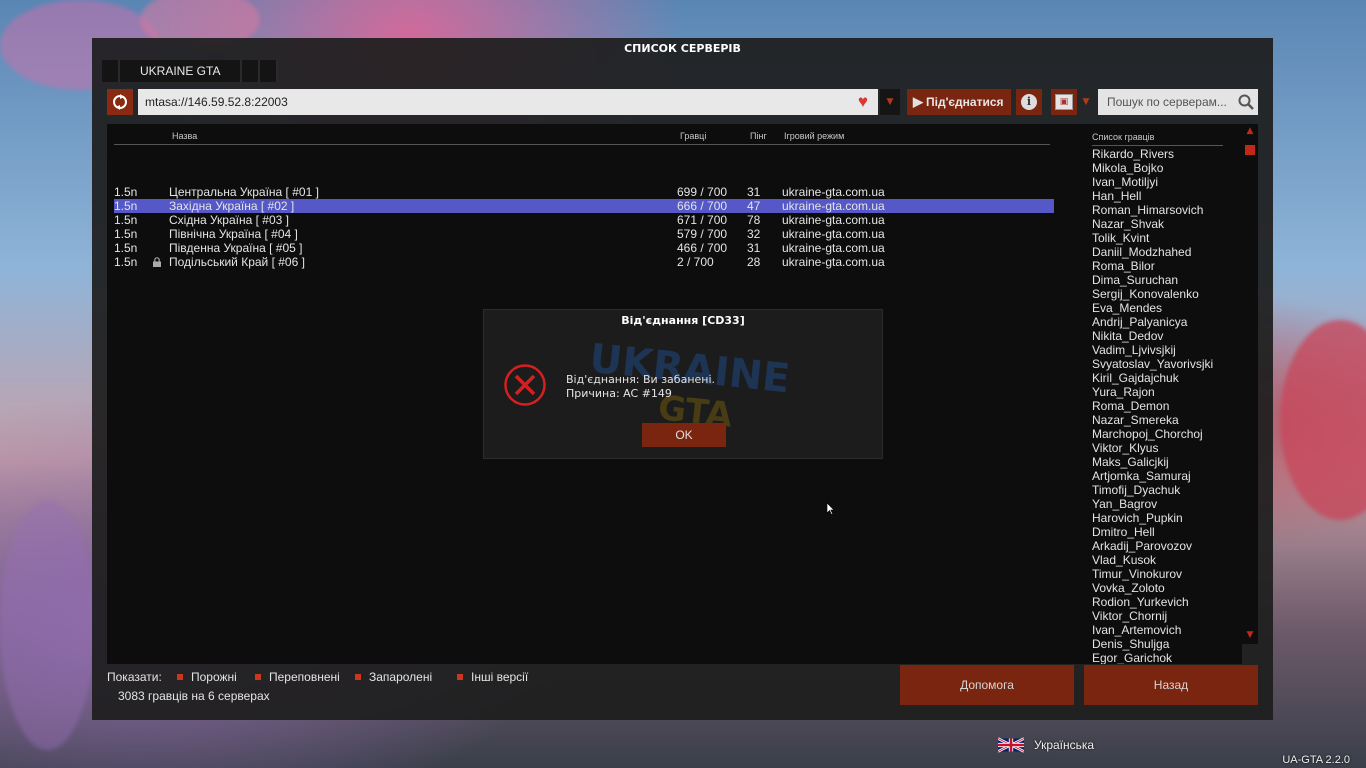 Image resolution: width=1366 pixels, height=768 pixels. What do you see at coordinates (831, 509) in the screenshot?
I see `mouse-cursor` at bounding box center [831, 509].